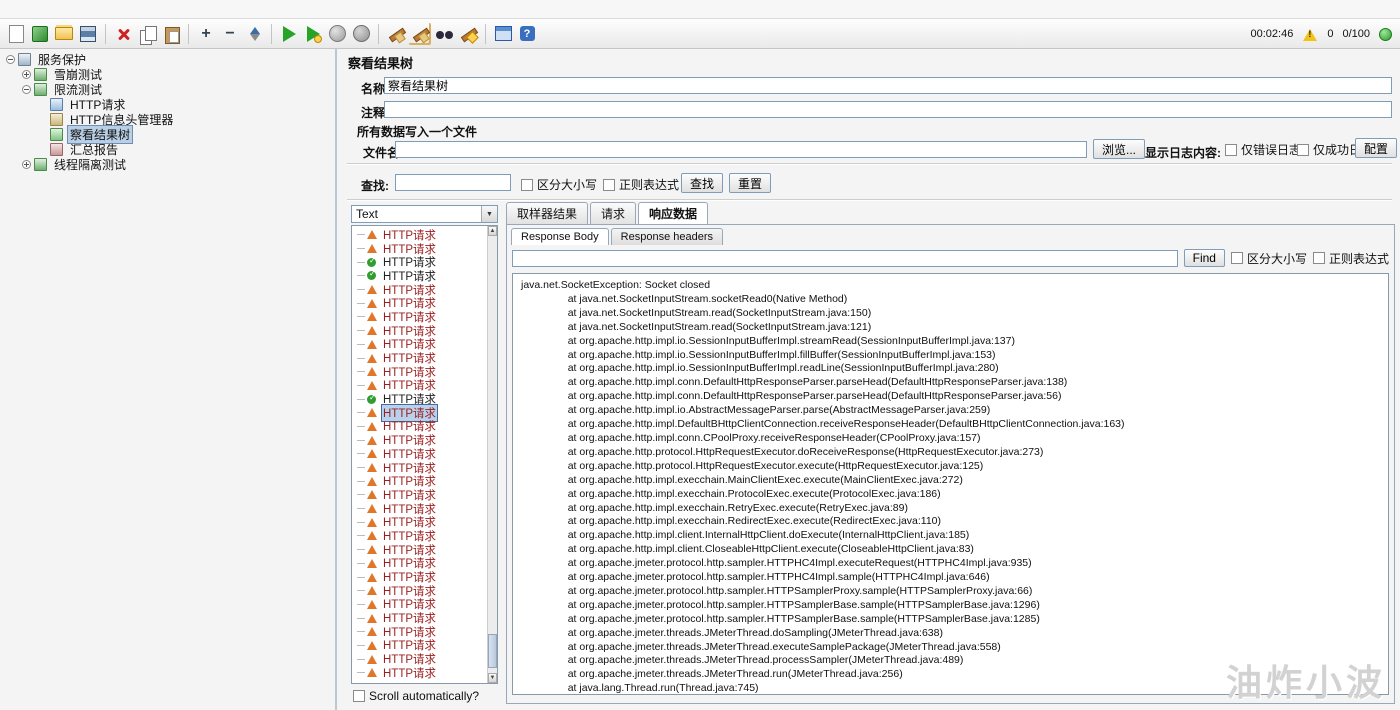 Image resolution: width=1400 pixels, height=710 pixels. What do you see at coordinates (560, 236) in the screenshot?
I see `subtab-response-body: Response Body` at bounding box center [560, 236].